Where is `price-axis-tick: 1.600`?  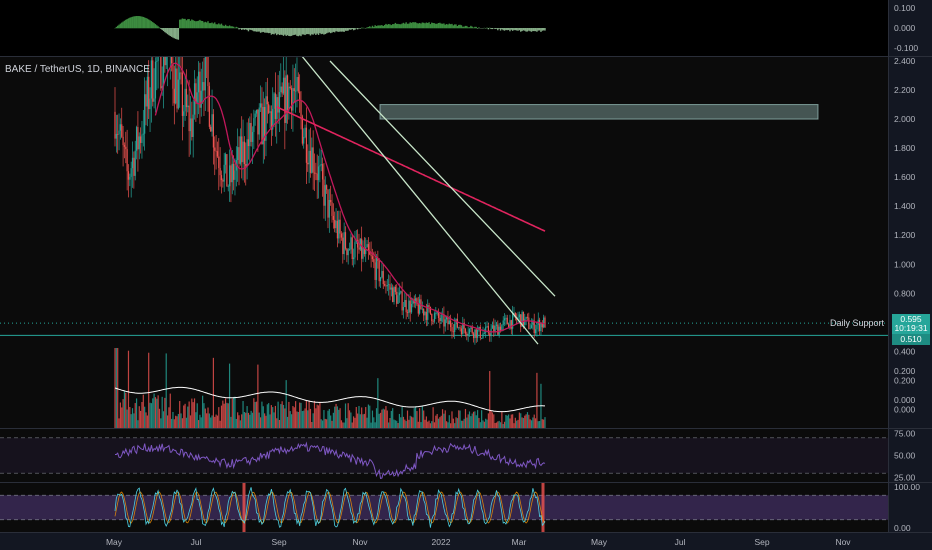
price-axis-tick: 1.600 is located at coordinates (905, 177).